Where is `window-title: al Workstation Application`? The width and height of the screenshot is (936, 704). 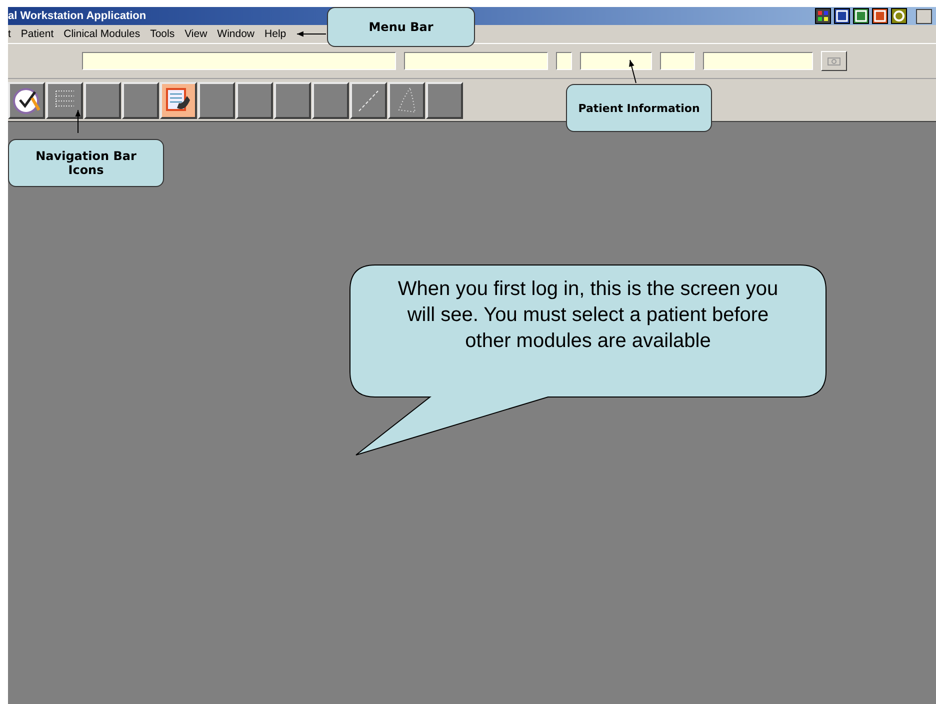
window-title: al Workstation Application is located at coordinates (78, 16).